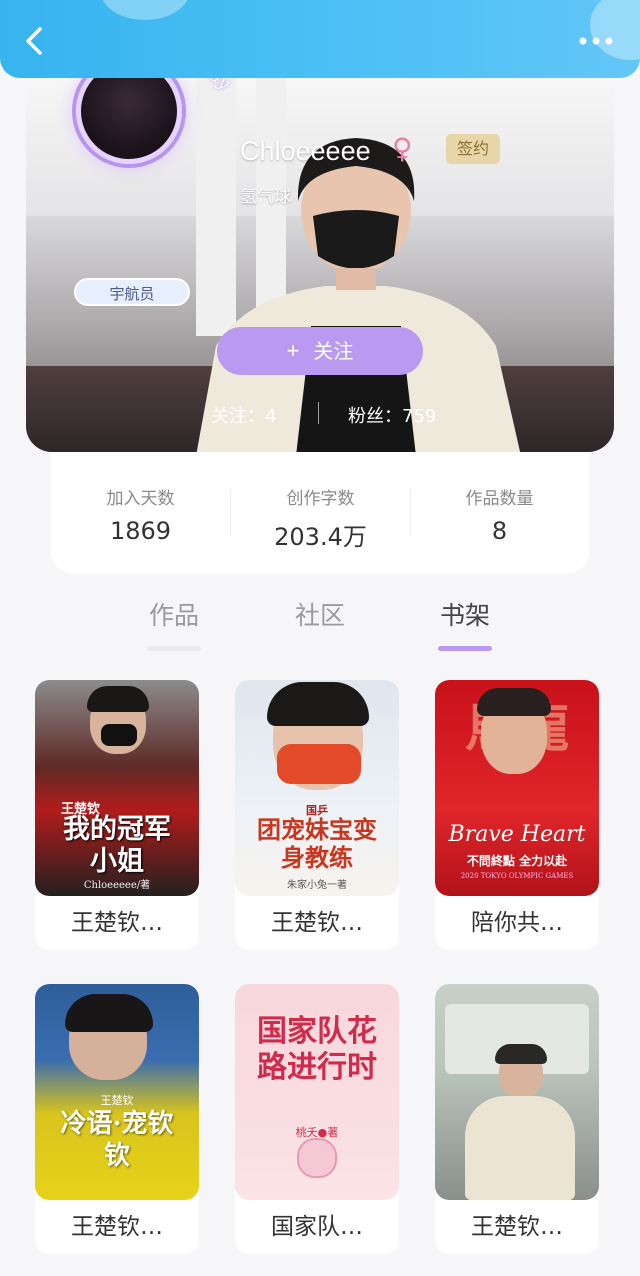 This screenshot has width=640, height=1276. Describe the element at coordinates (521, 1054) in the screenshot. I see `cover-figure-cap` at that location.